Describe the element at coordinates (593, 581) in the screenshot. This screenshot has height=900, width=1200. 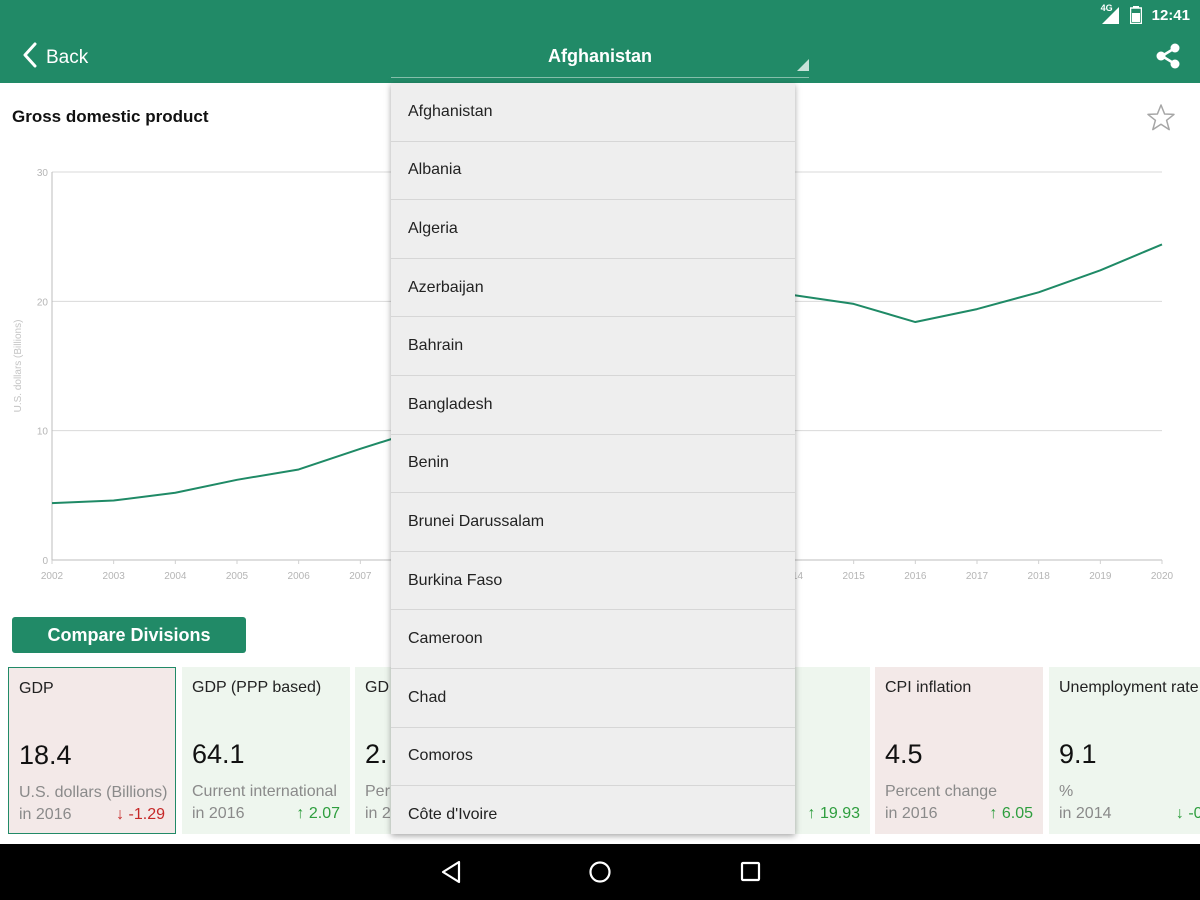
I see `dropdown-item: Burkina Faso` at that location.